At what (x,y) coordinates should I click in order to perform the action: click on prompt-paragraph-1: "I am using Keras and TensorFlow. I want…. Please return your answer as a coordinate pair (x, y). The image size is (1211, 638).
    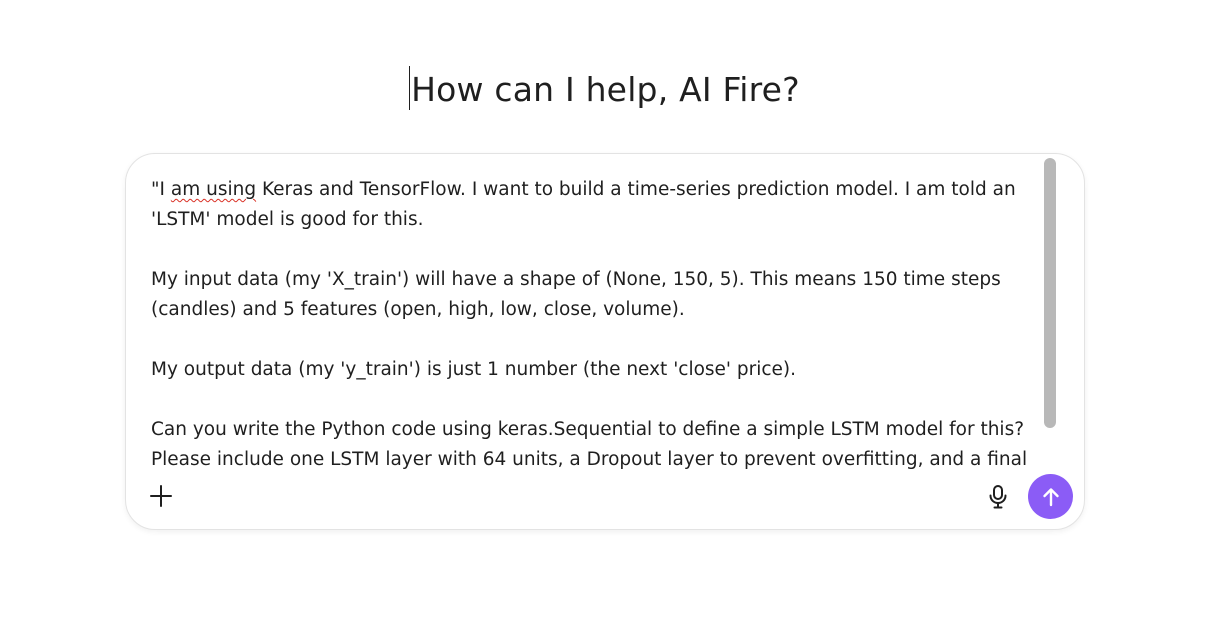
    Looking at the image, I should click on (596, 205).